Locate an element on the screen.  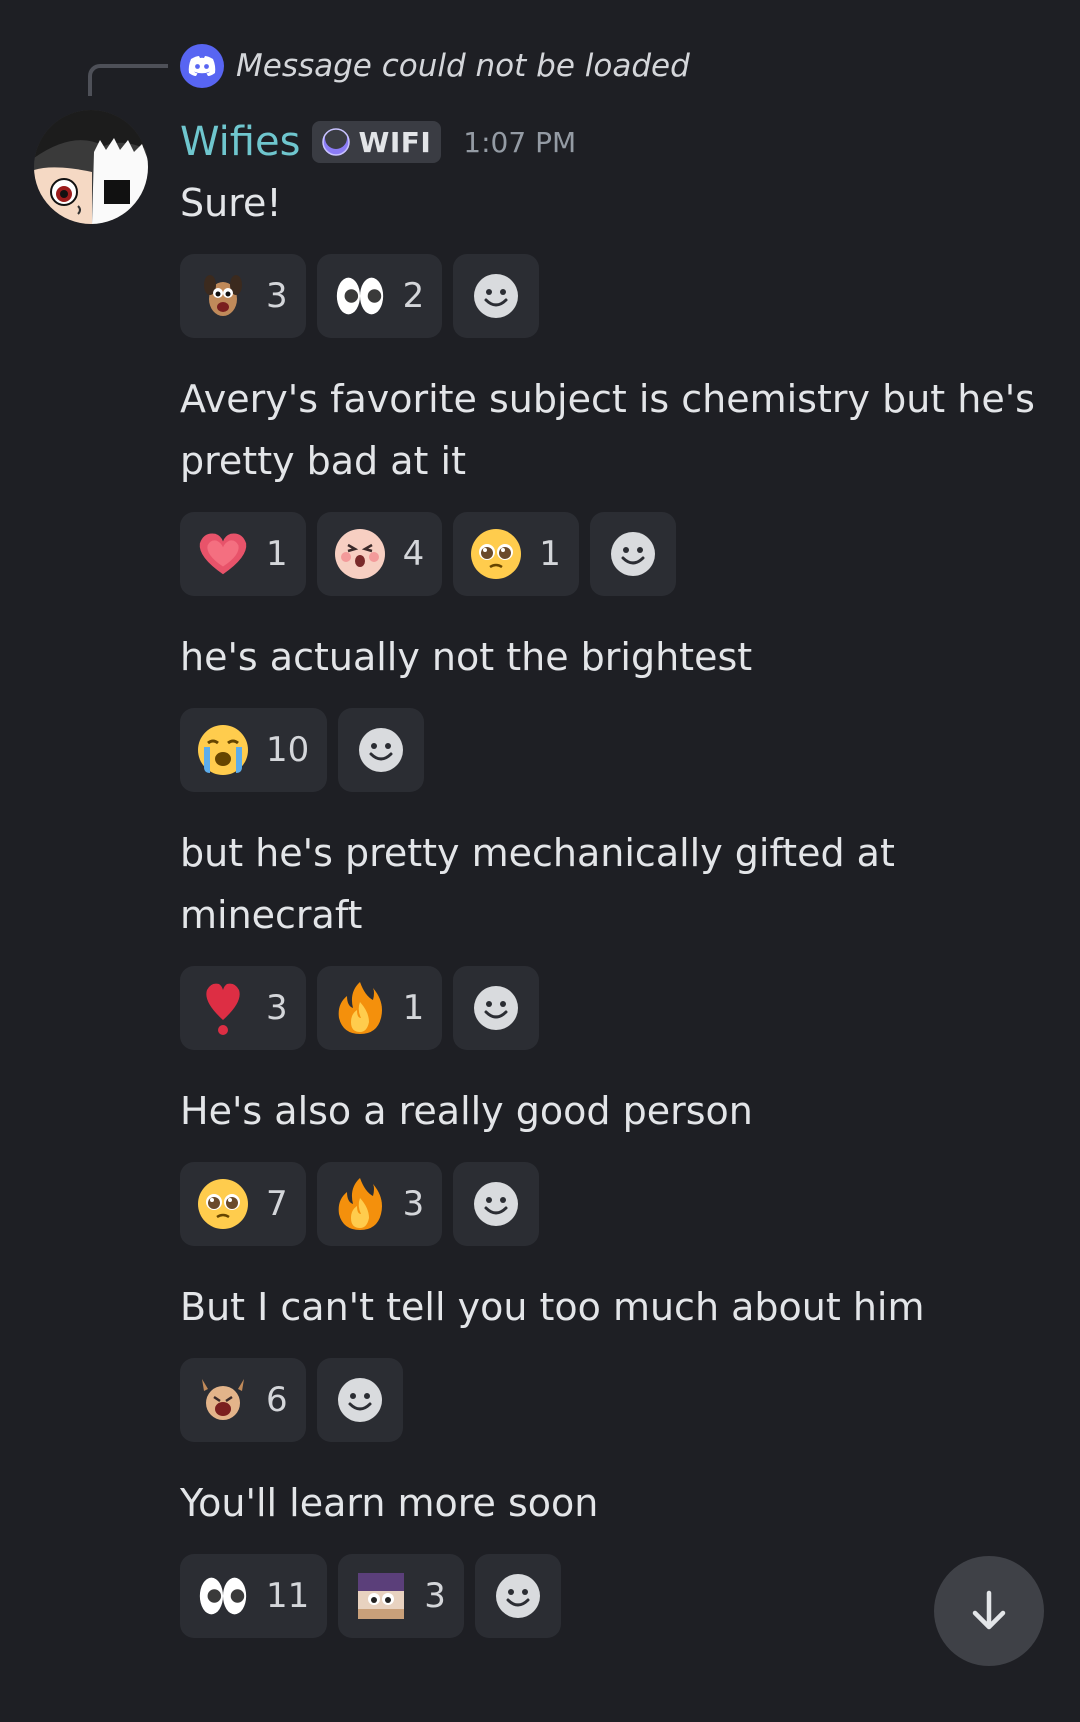
reaction-bar: 3 2 is located at coordinates (620, 296).